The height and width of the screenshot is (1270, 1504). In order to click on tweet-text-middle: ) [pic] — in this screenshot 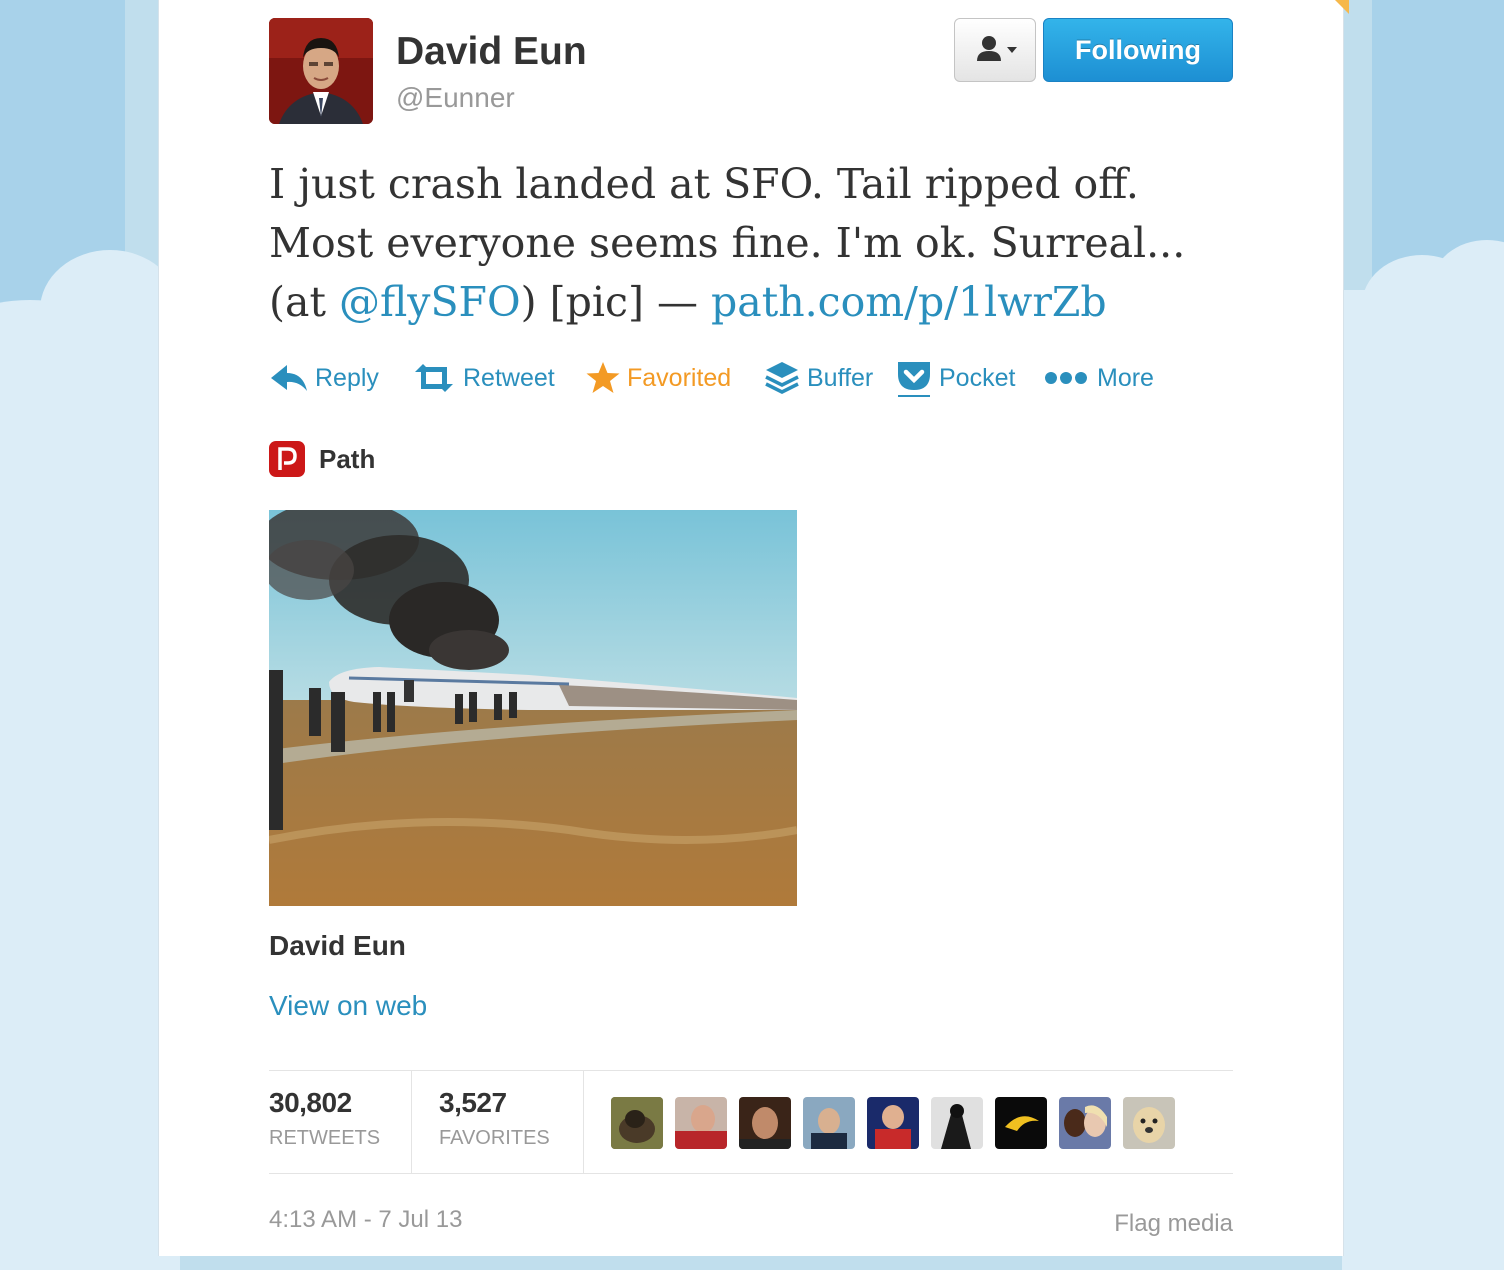, I will do `click(616, 302)`.